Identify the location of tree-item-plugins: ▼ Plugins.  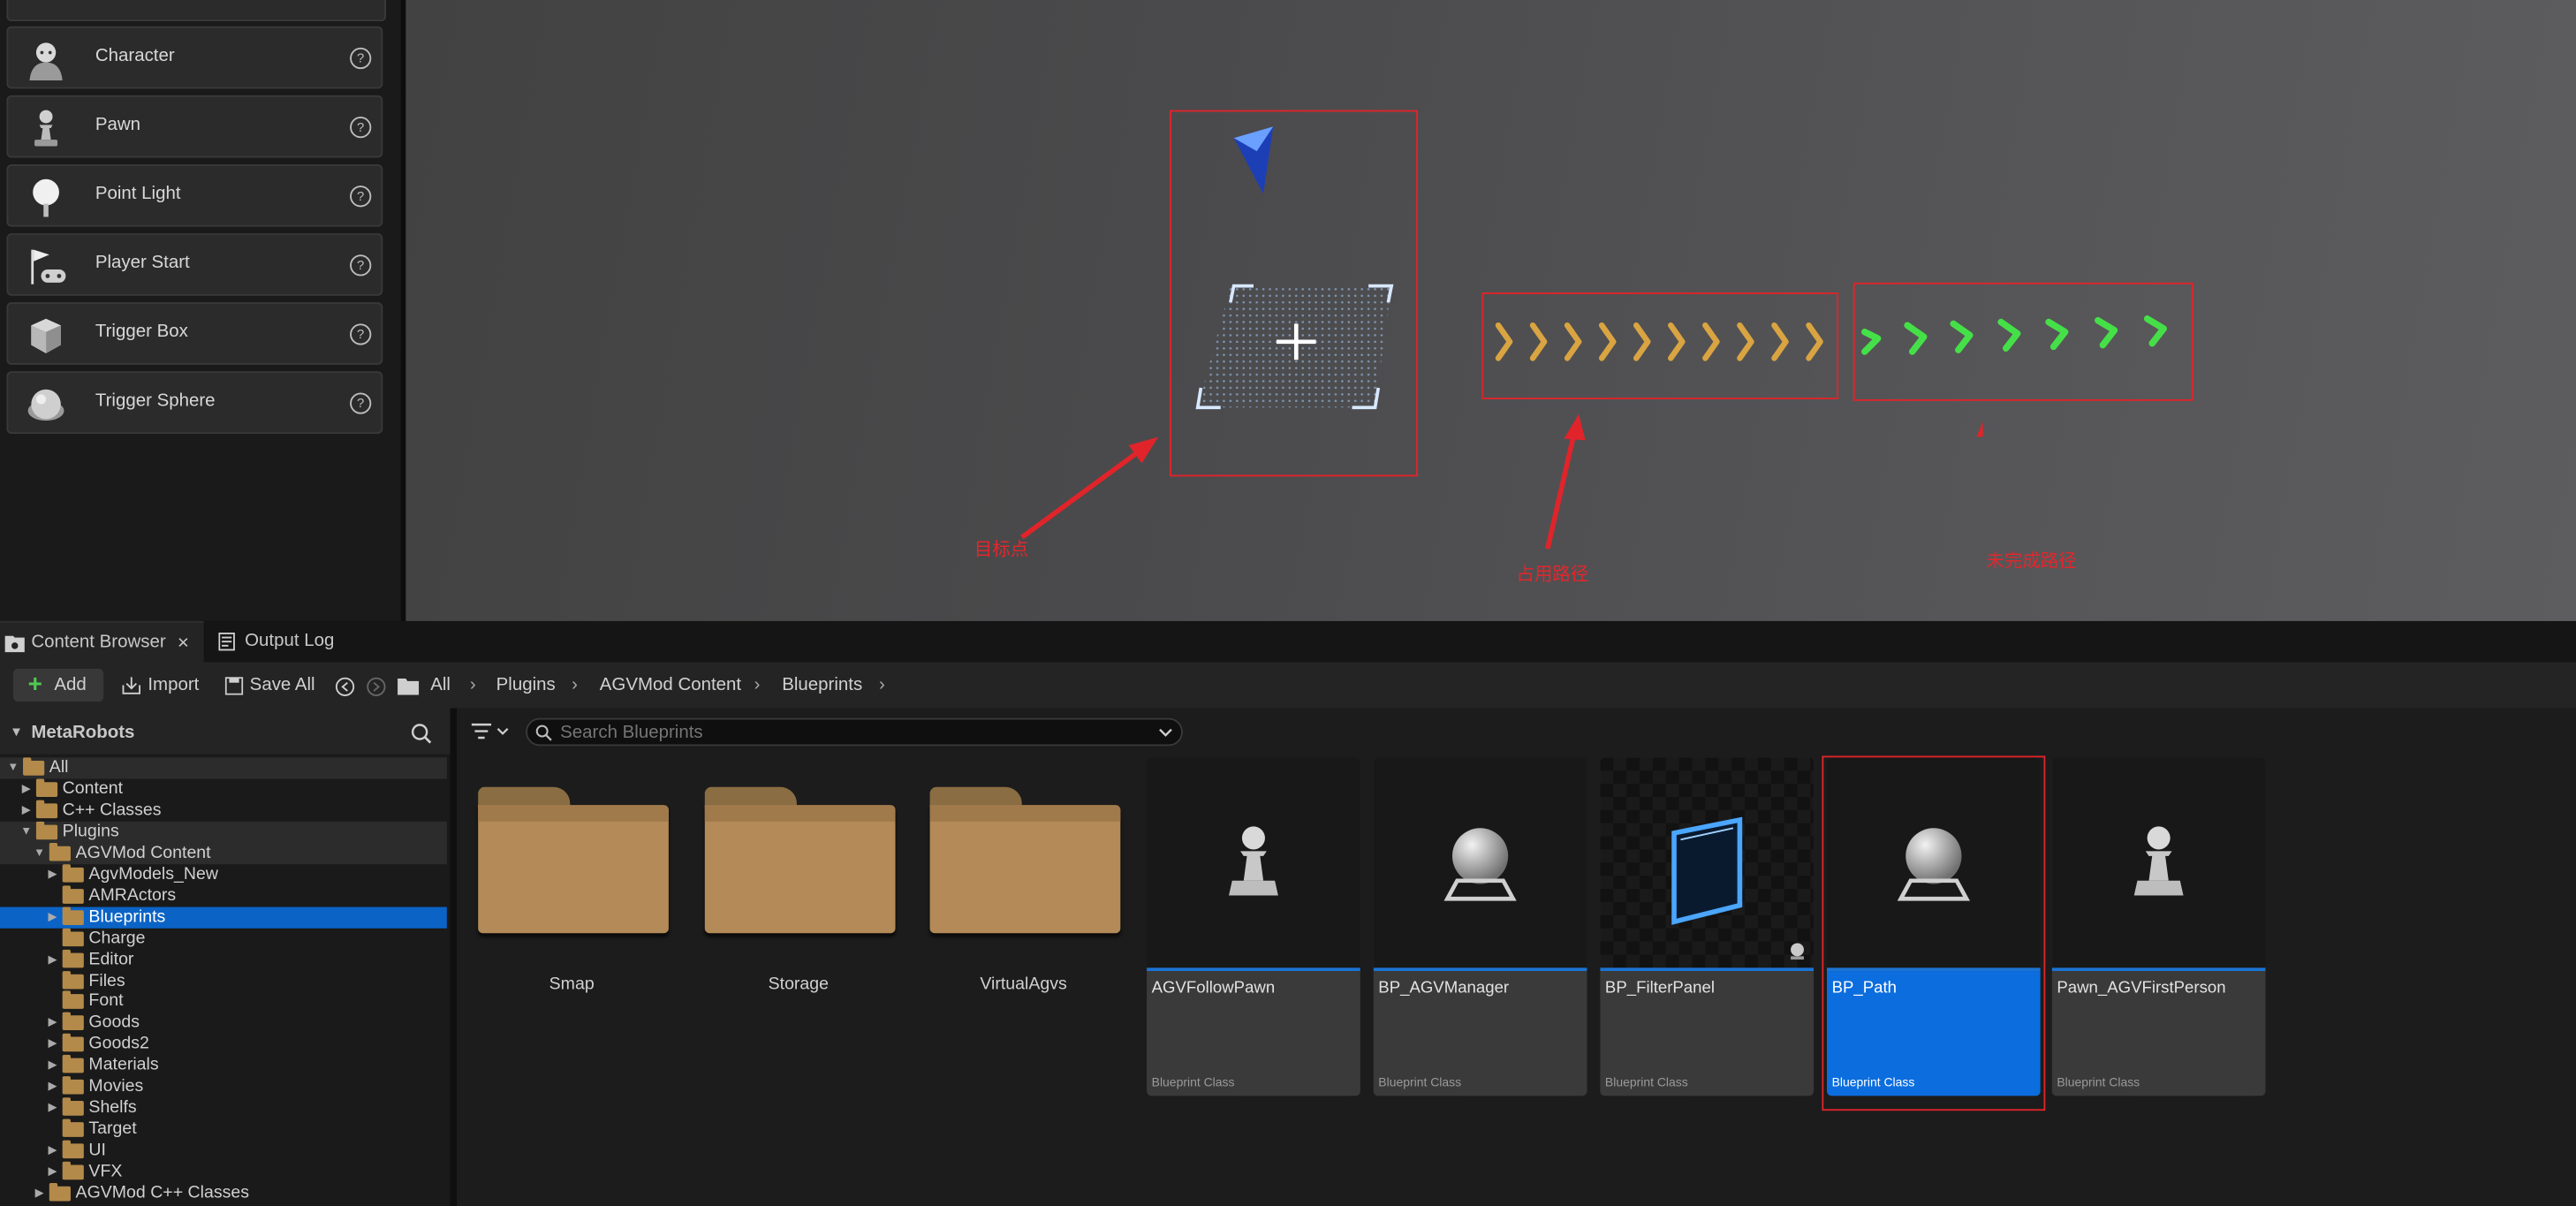
(224, 832).